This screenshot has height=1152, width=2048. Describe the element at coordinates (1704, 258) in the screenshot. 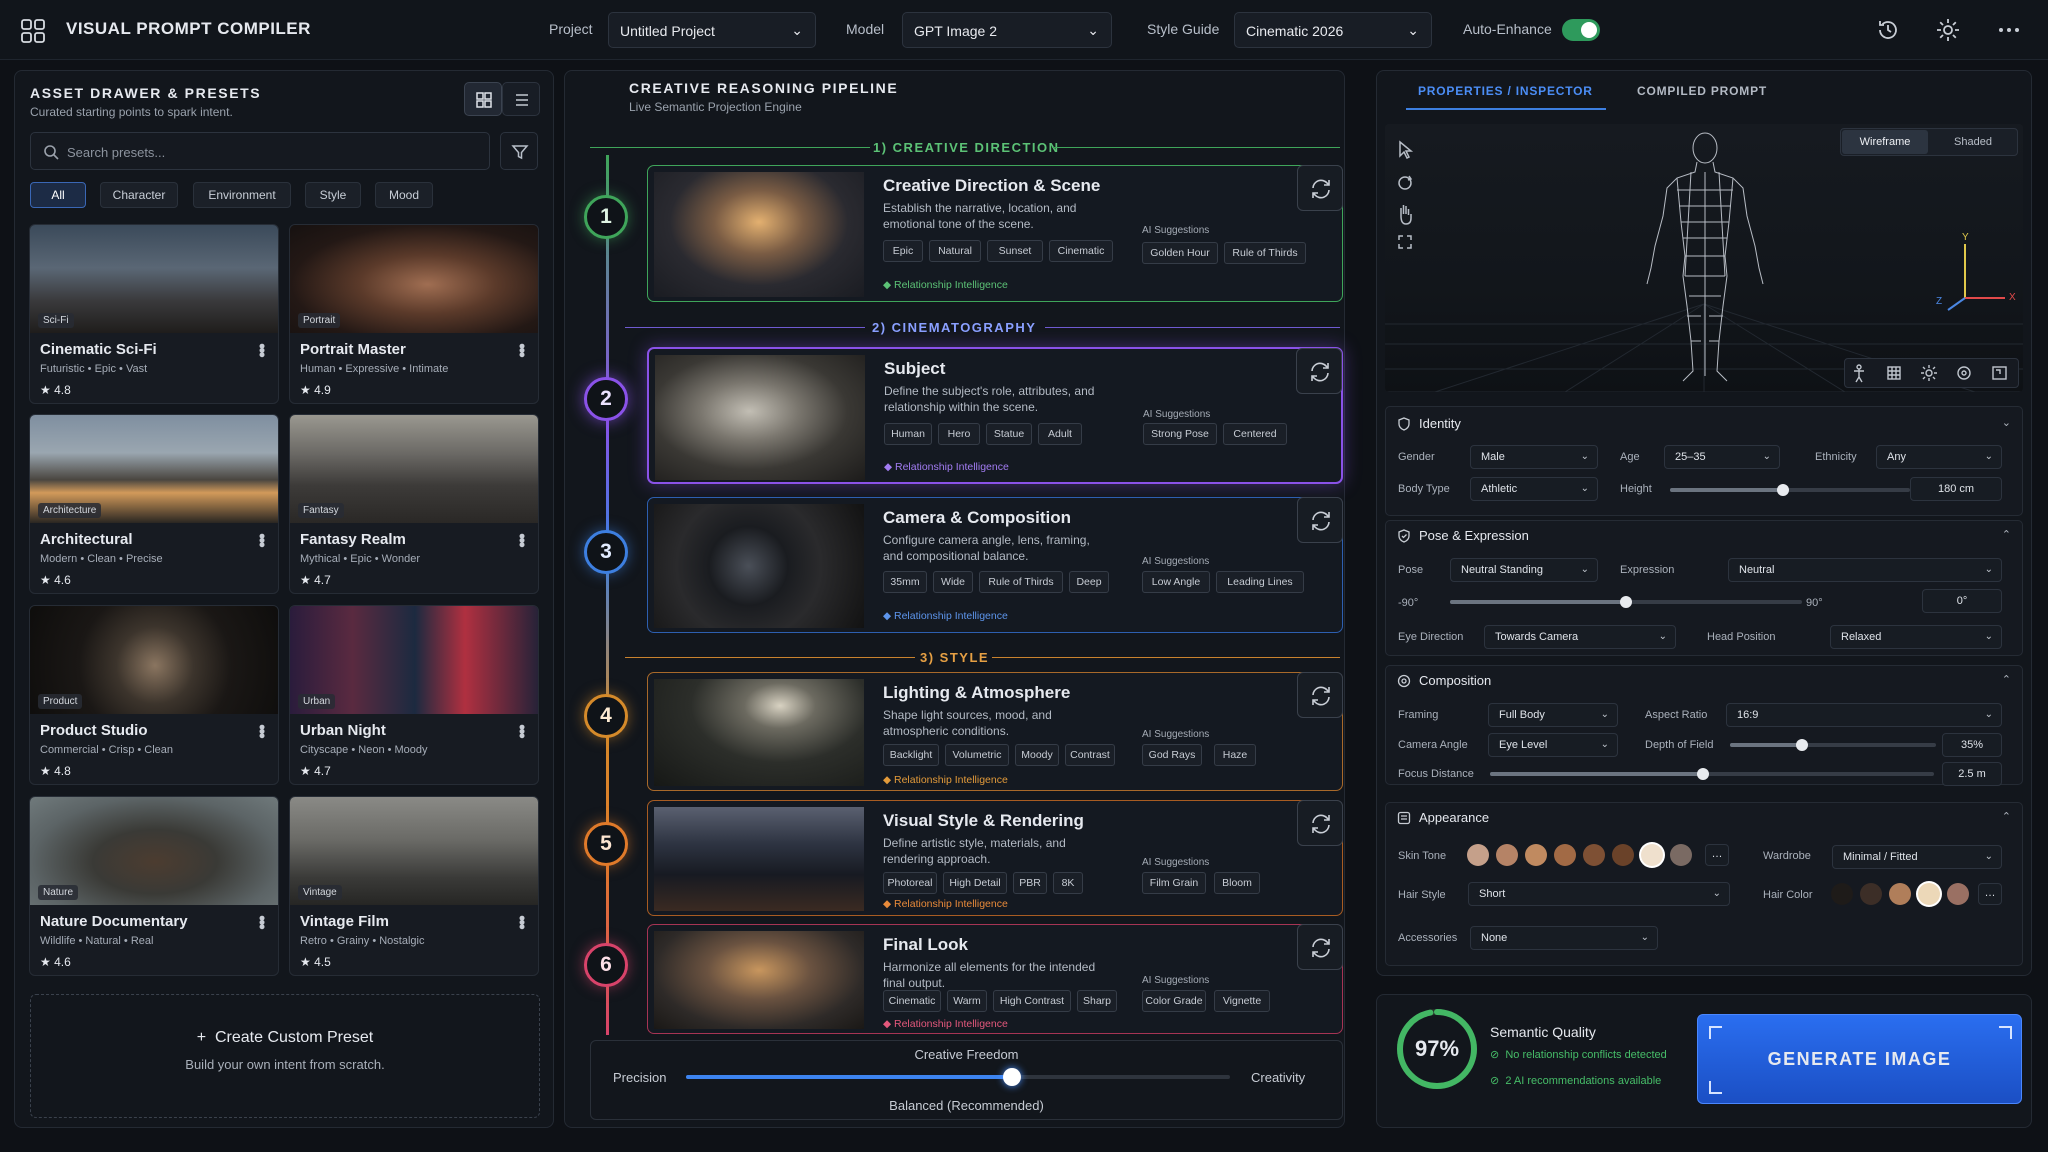

I see `3d-viewport: Wireframe Shaded Y X Z` at that location.